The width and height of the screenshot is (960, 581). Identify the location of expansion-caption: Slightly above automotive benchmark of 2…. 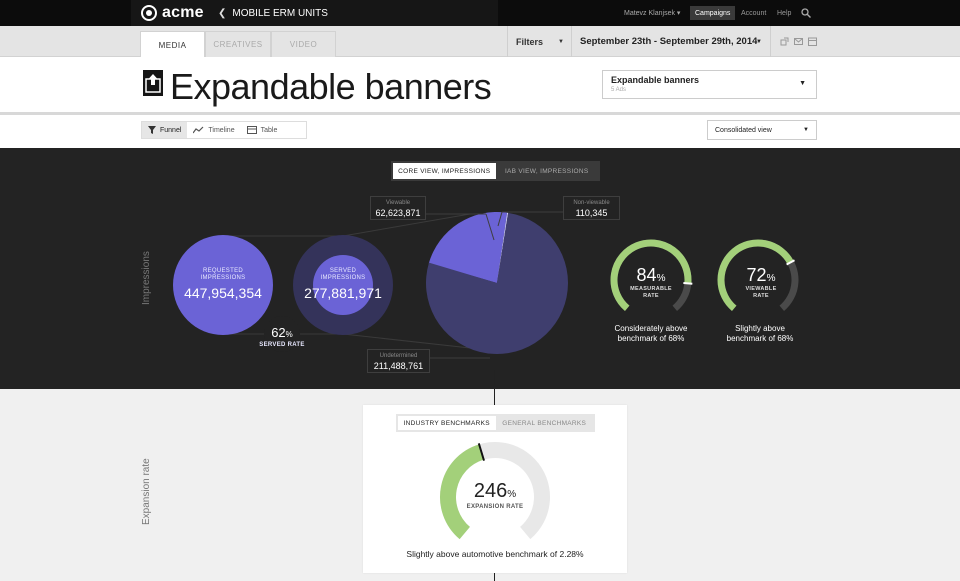
(495, 554).